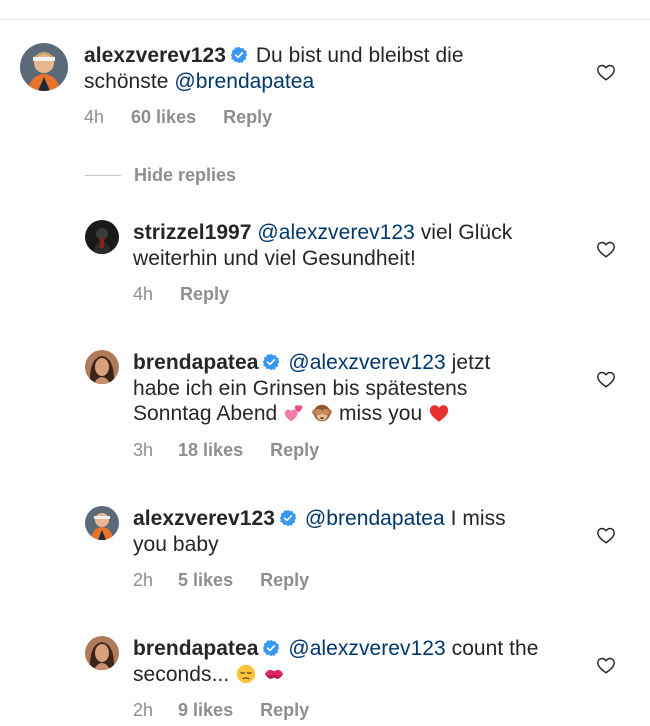  I want to click on reply-likes: 18 likes, so click(210, 450).